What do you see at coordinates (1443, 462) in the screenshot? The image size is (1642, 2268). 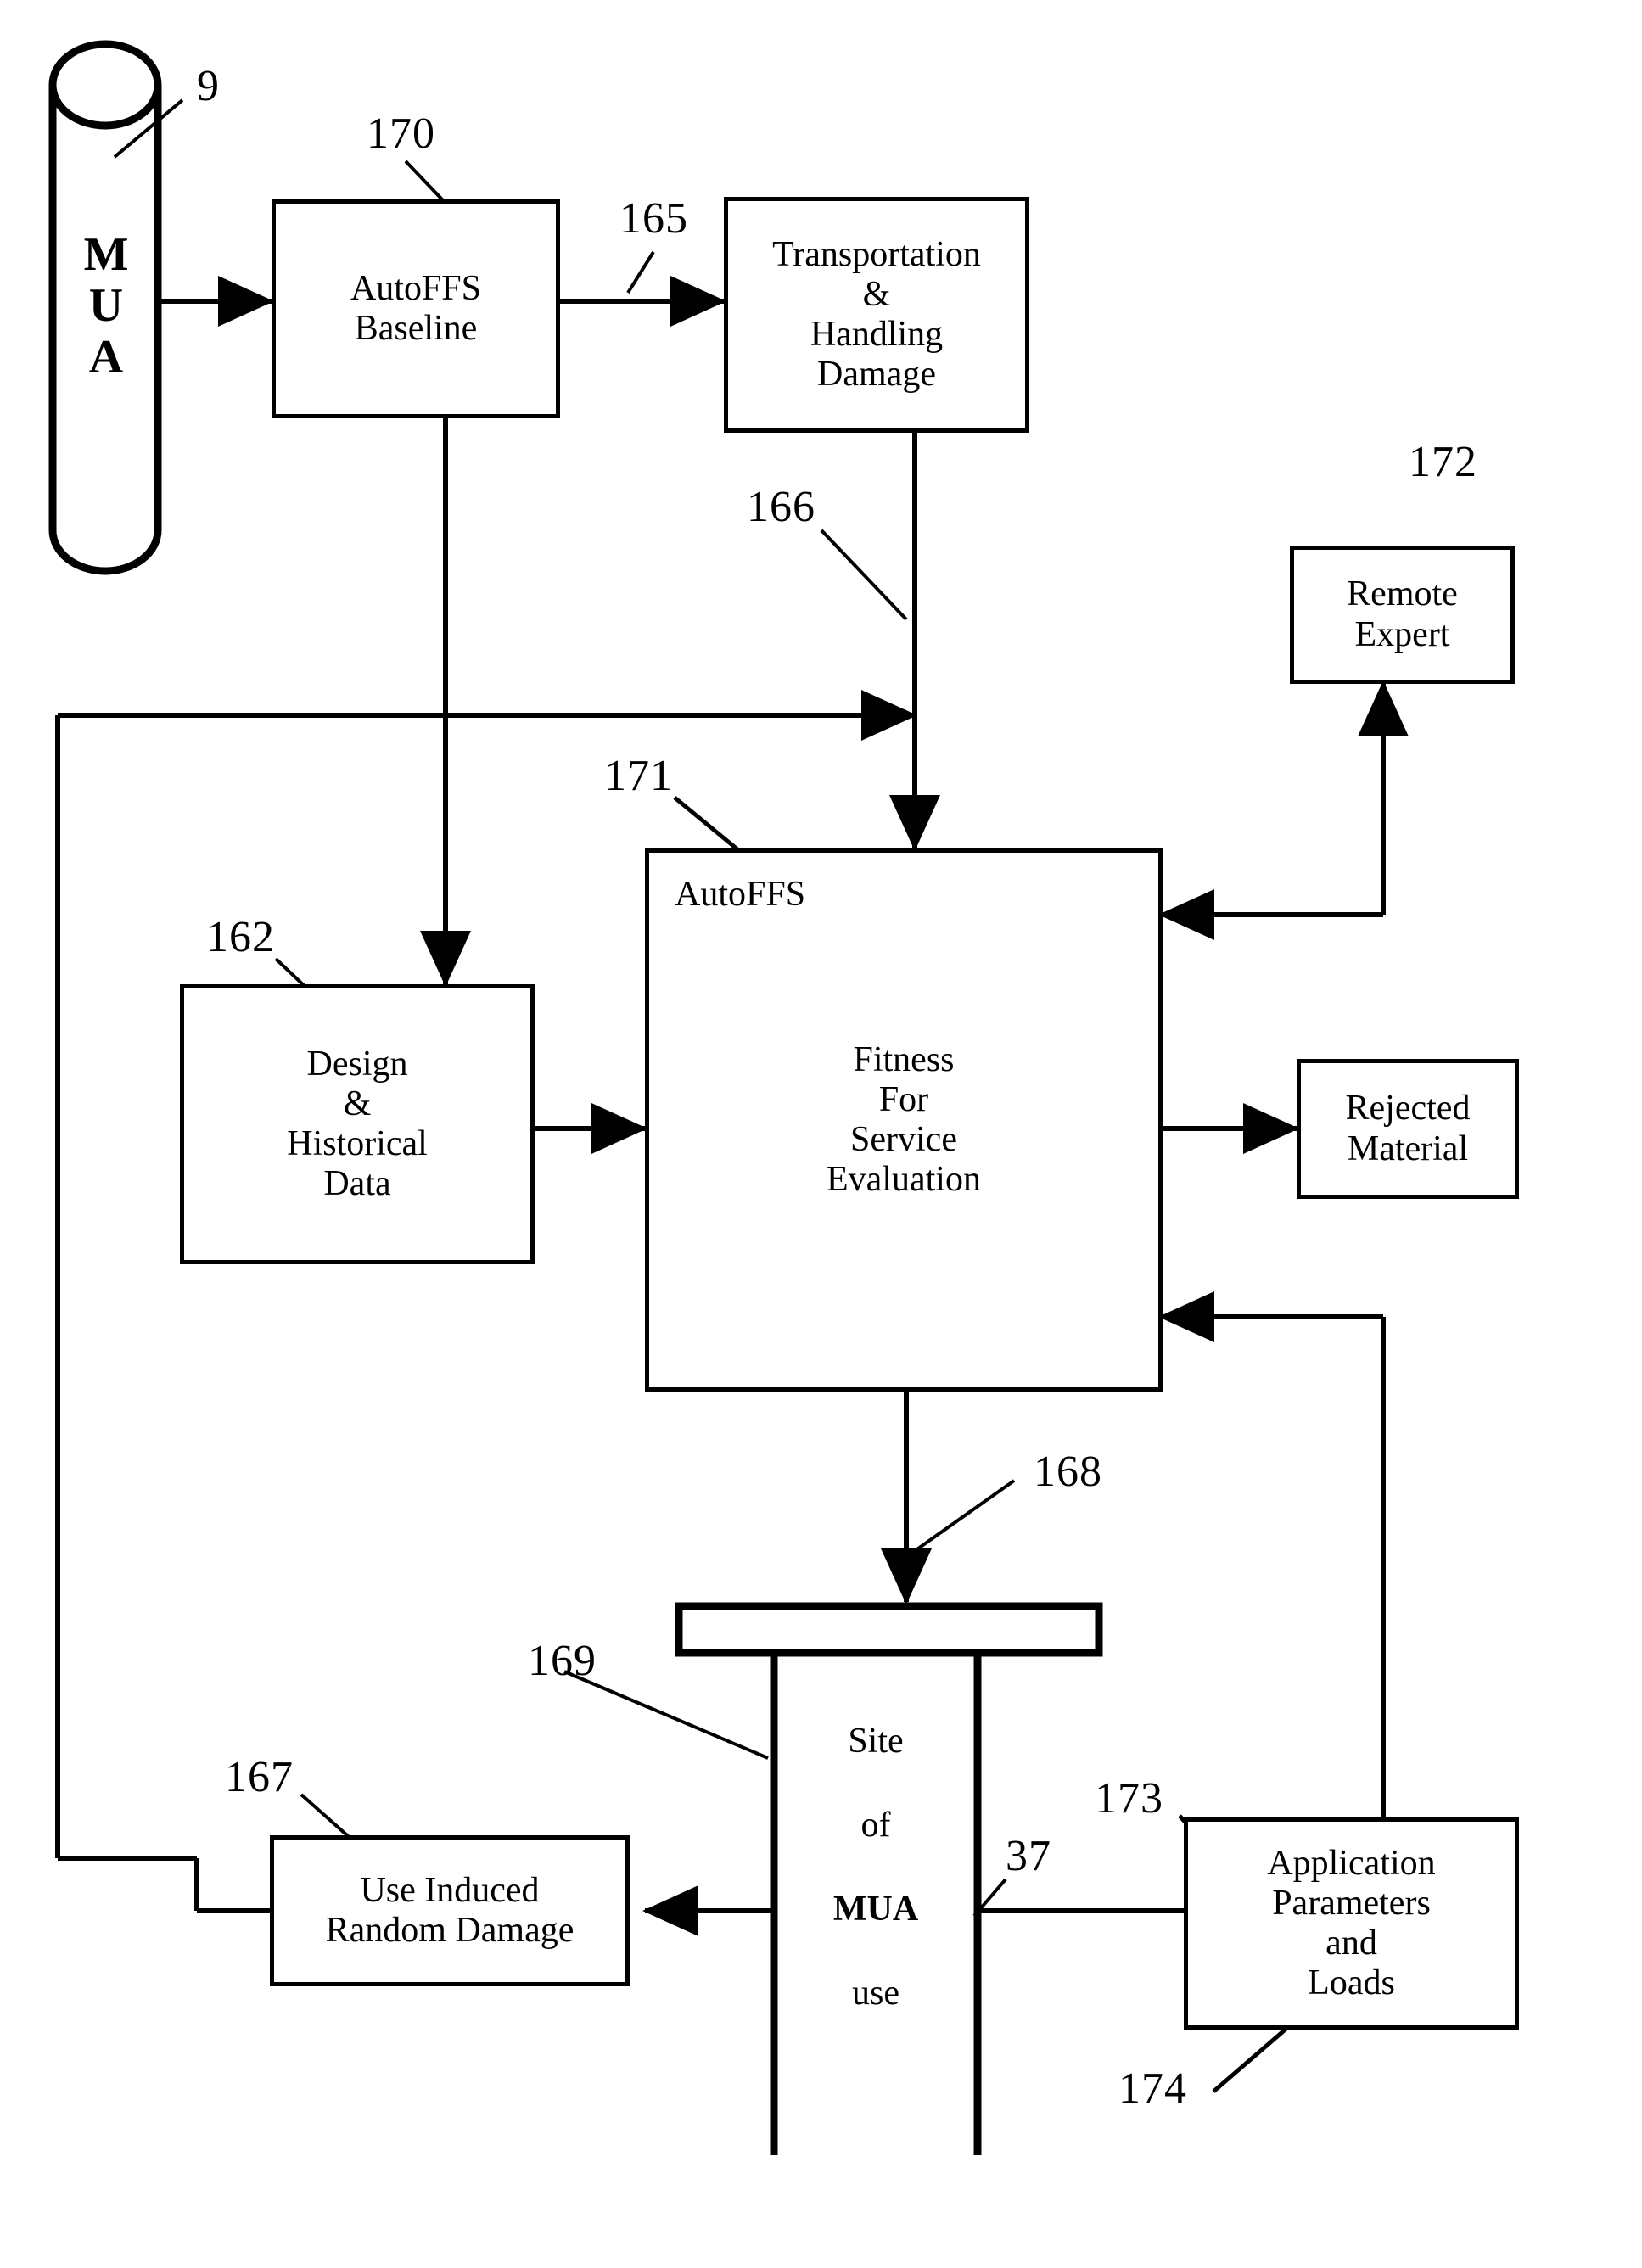 I see `ref-numeral-172: 172` at bounding box center [1443, 462].